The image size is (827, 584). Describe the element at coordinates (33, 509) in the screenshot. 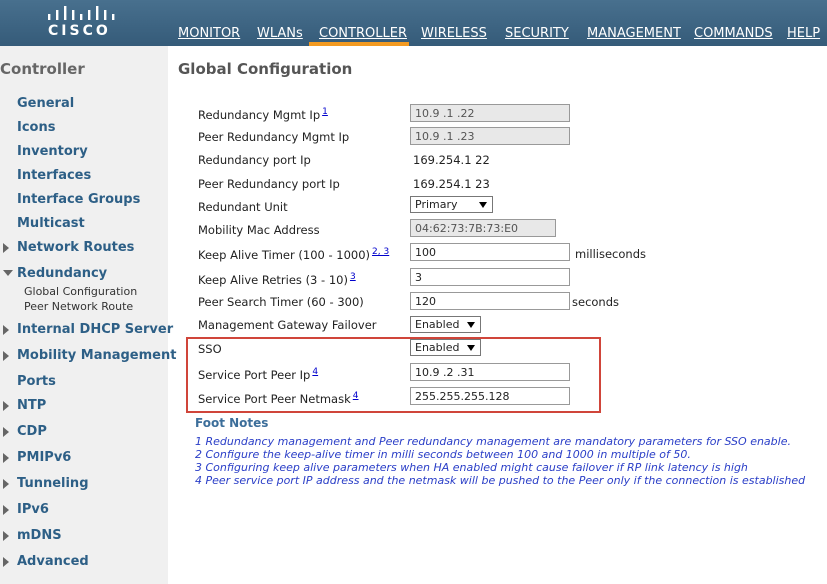

I see `sidebar-item-ipv6: IPv6` at that location.